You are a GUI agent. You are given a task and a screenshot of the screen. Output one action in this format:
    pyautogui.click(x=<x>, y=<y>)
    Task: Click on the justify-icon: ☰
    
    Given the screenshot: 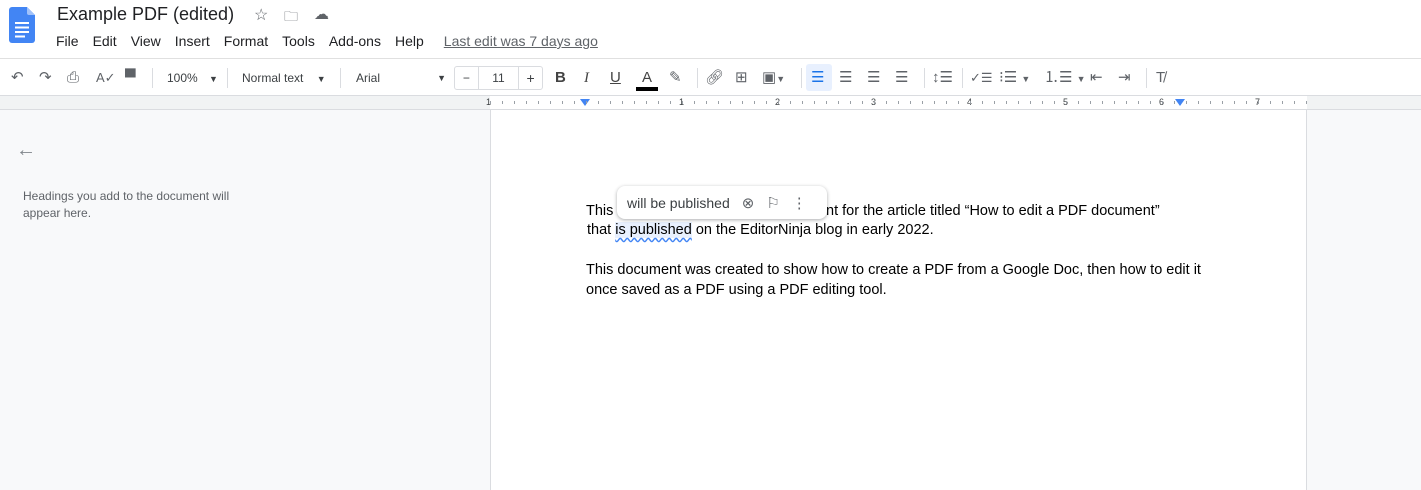 What is the action you would take?
    pyautogui.click(x=901, y=78)
    